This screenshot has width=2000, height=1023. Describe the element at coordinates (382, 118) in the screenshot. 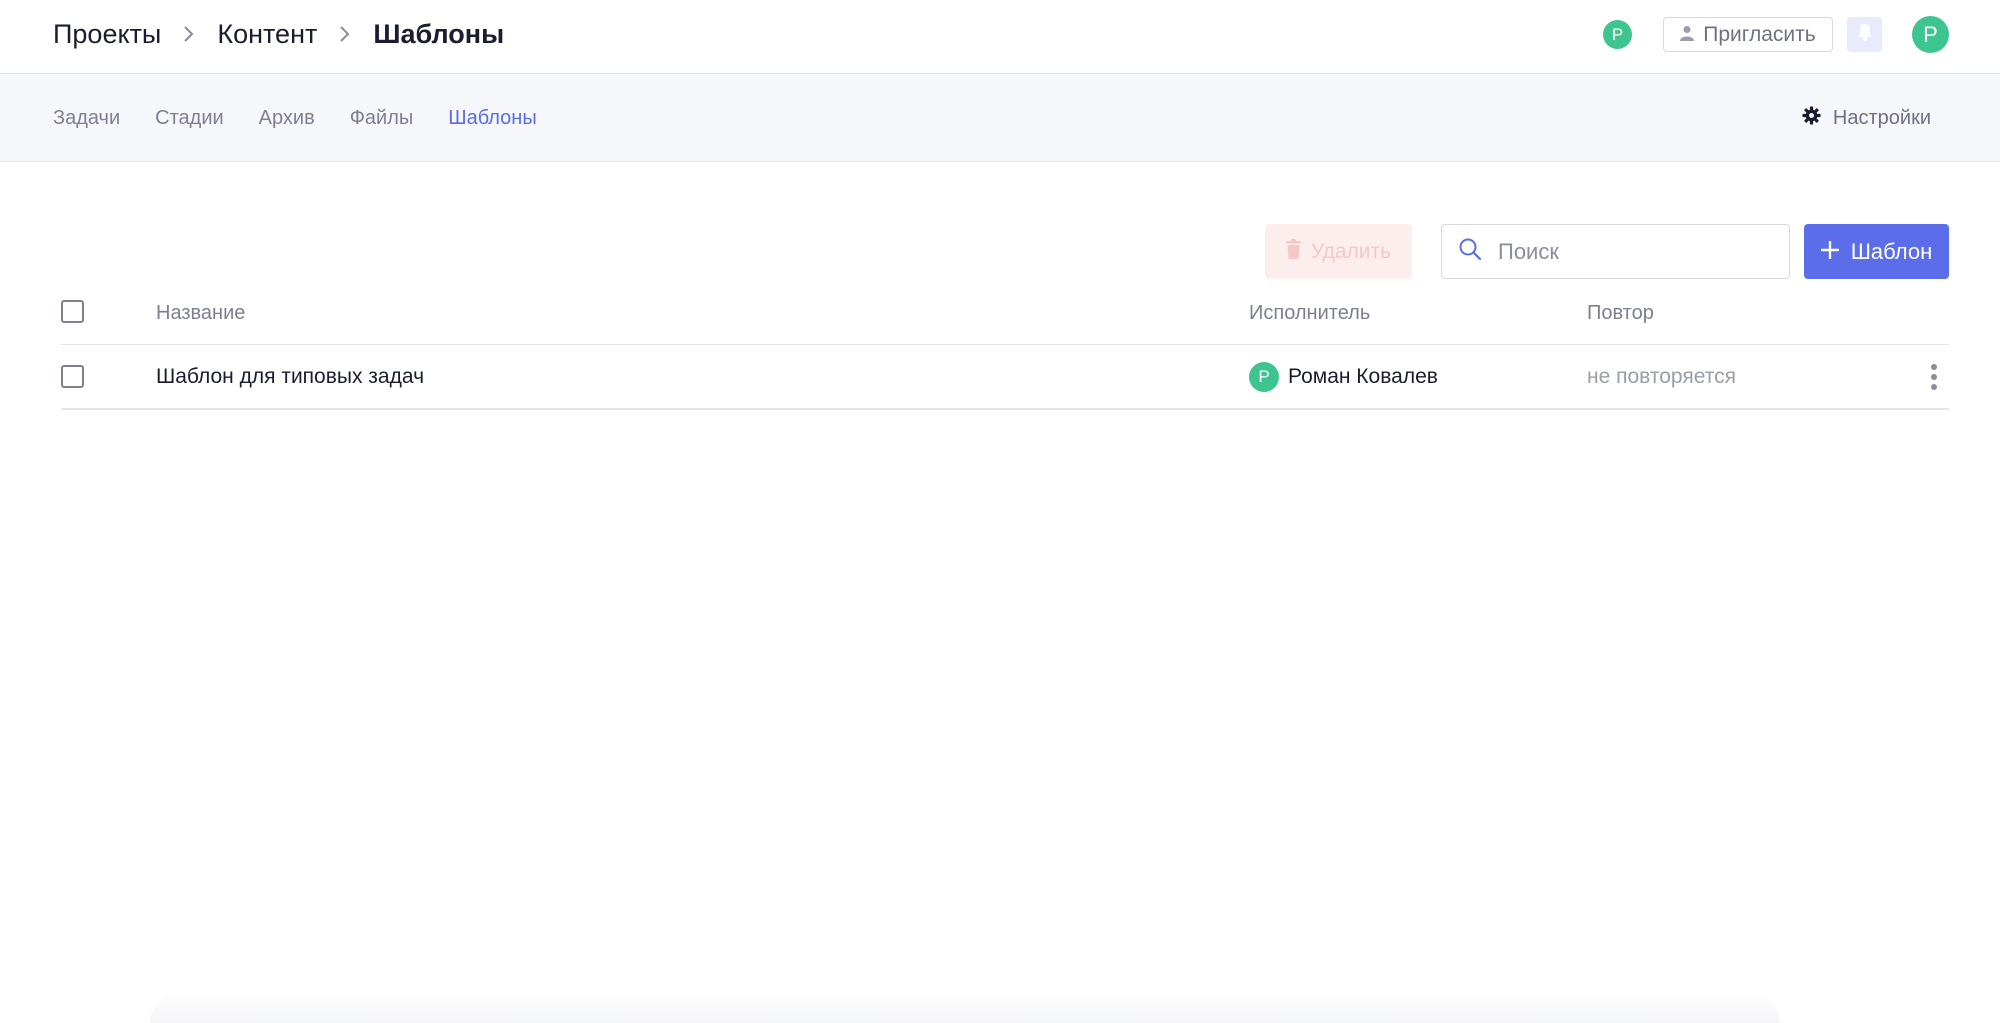

I see `tab-files: Файлы` at that location.